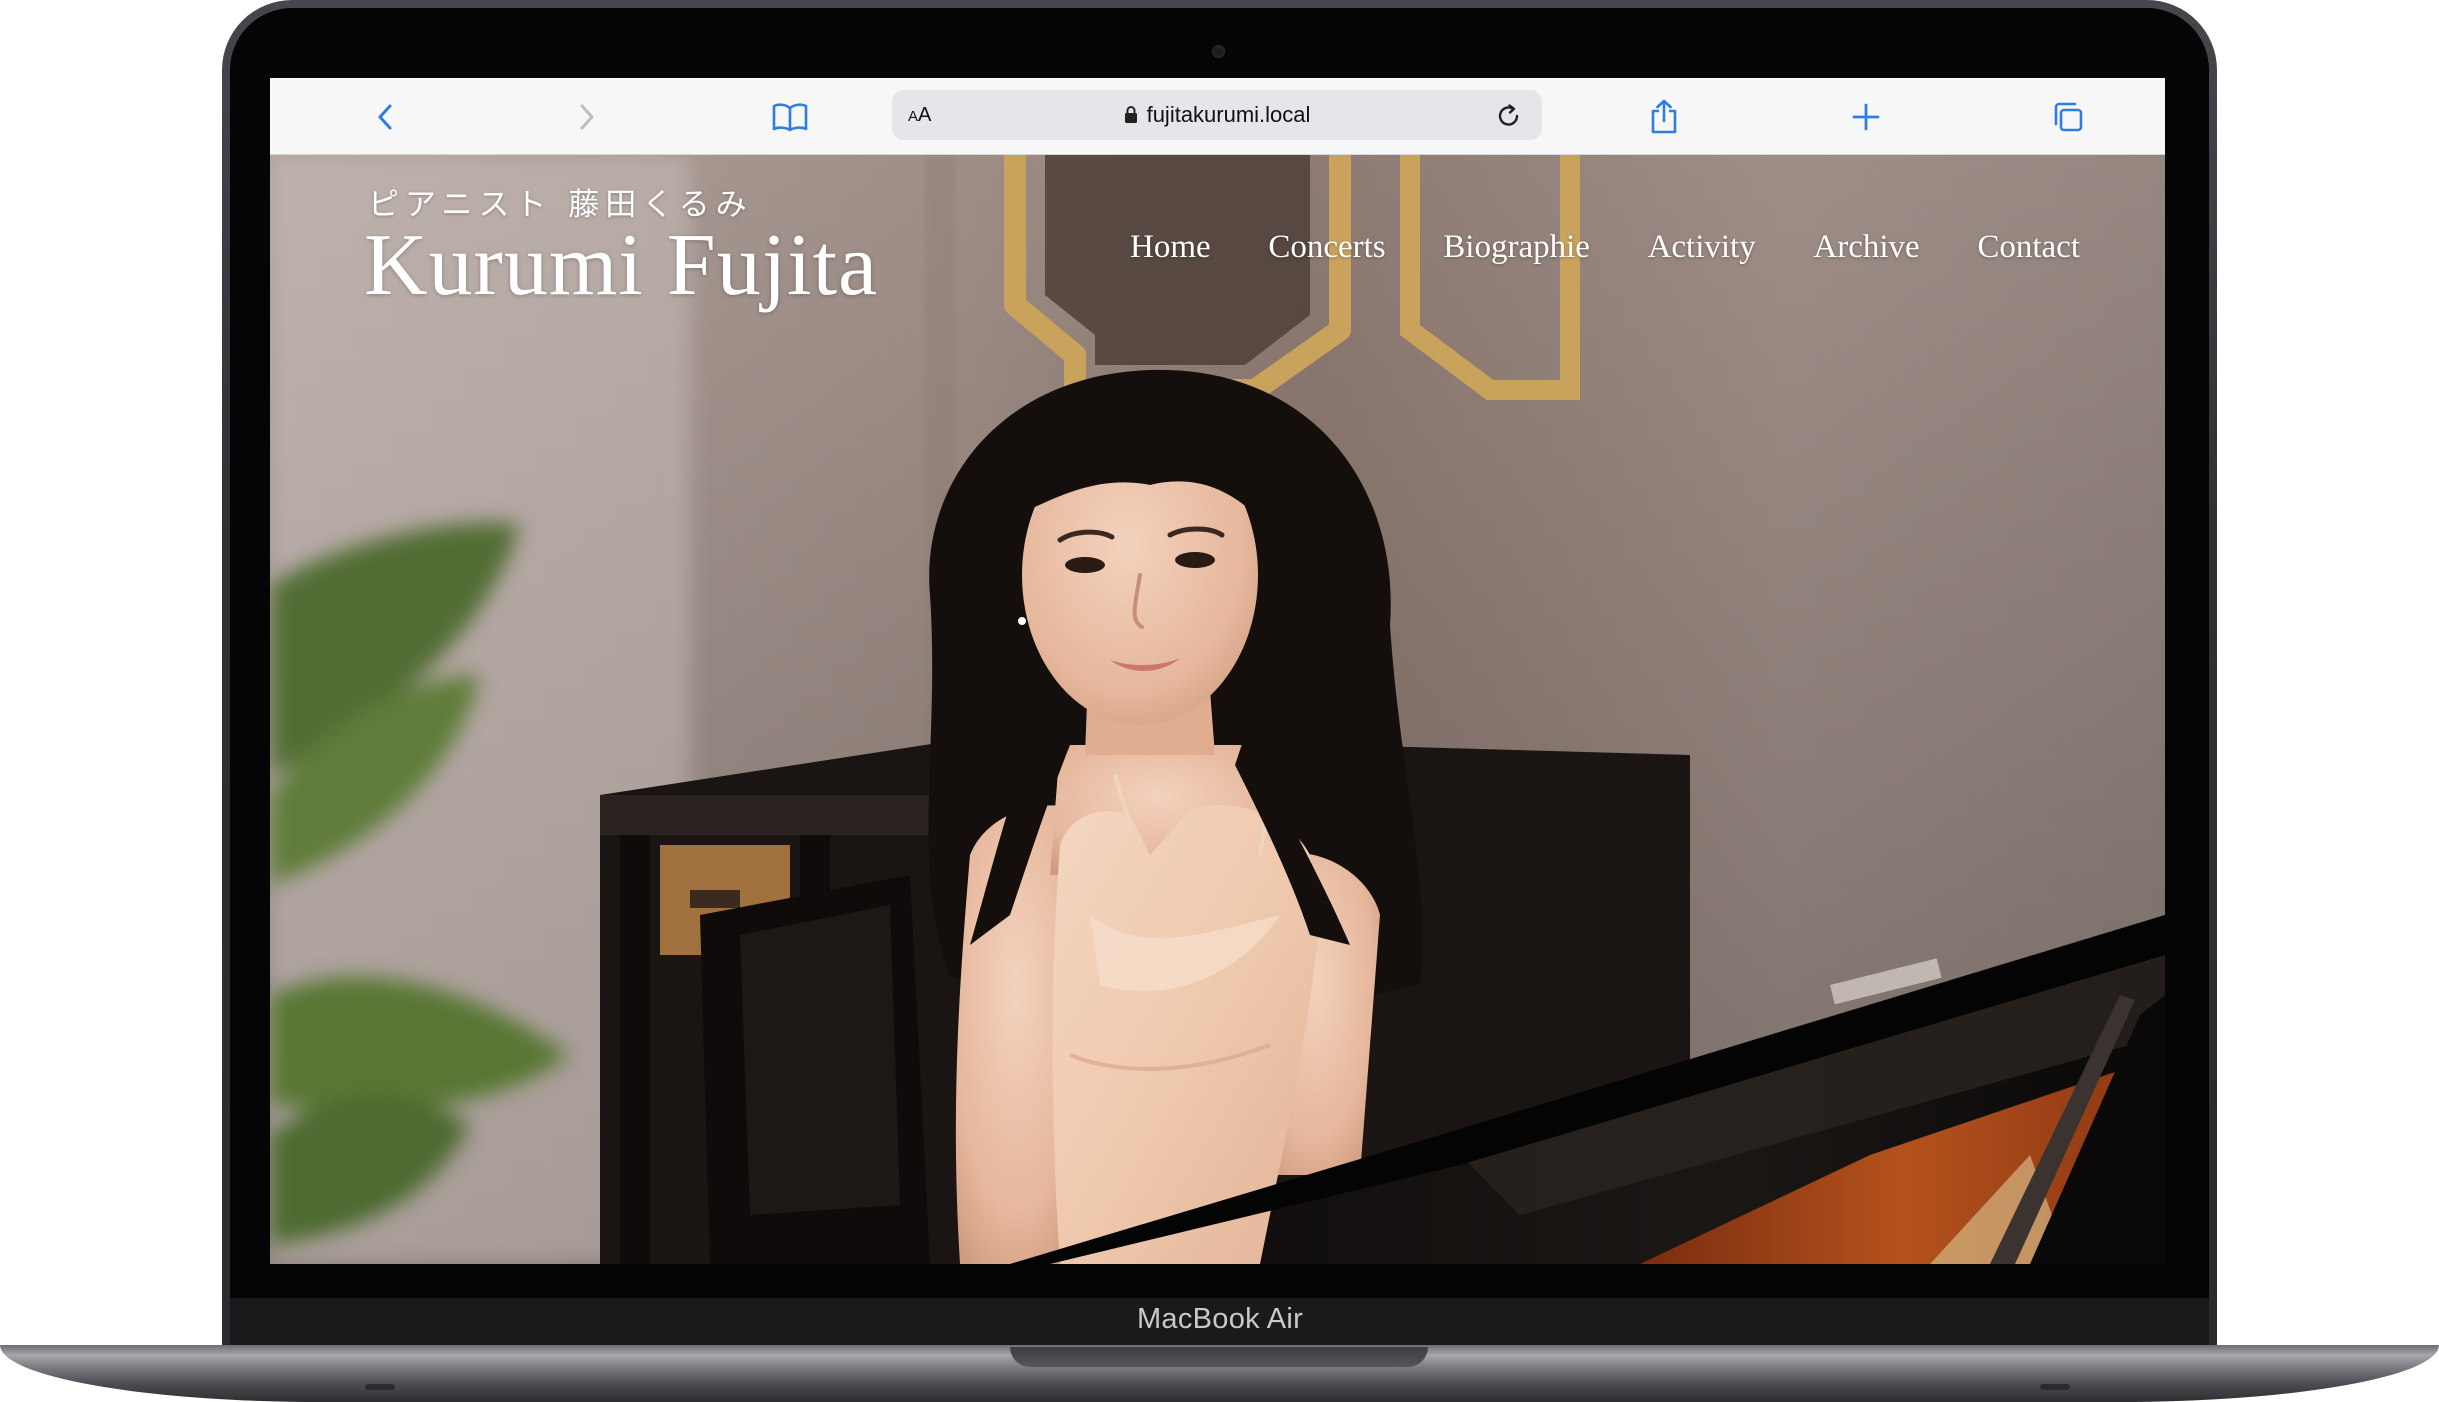 This screenshot has height=1402, width=2439. What do you see at coordinates (1170, 247) in the screenshot?
I see `nav-link-home: Home` at bounding box center [1170, 247].